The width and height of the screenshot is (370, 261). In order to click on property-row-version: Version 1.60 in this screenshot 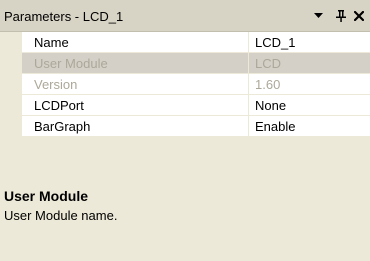, I will do `click(185, 84)`.